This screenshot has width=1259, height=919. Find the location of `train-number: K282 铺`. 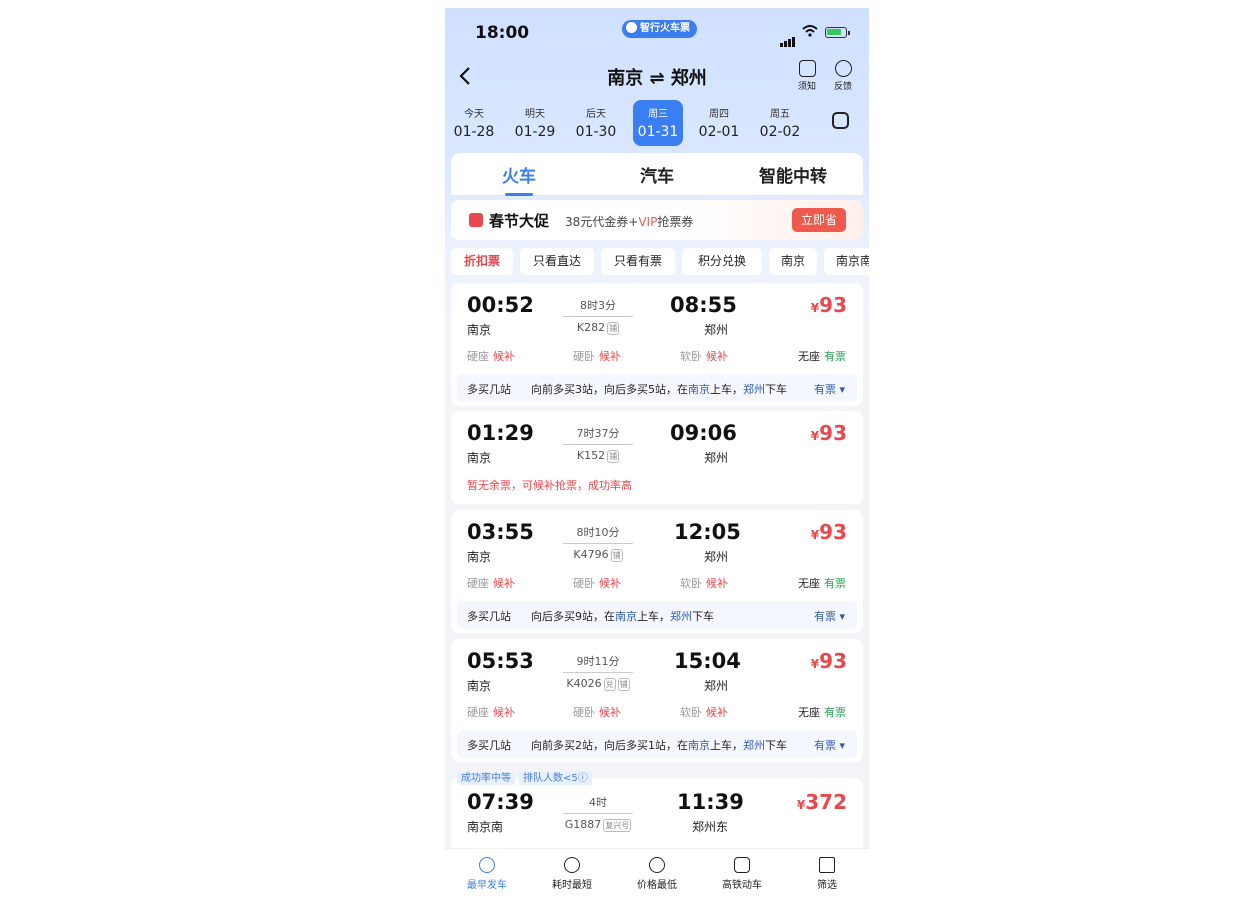

train-number: K282 铺 is located at coordinates (598, 328).